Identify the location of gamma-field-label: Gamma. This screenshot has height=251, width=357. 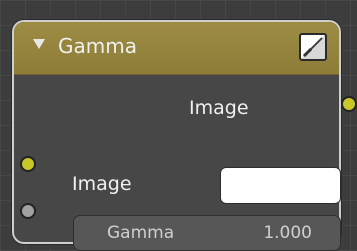
(141, 233).